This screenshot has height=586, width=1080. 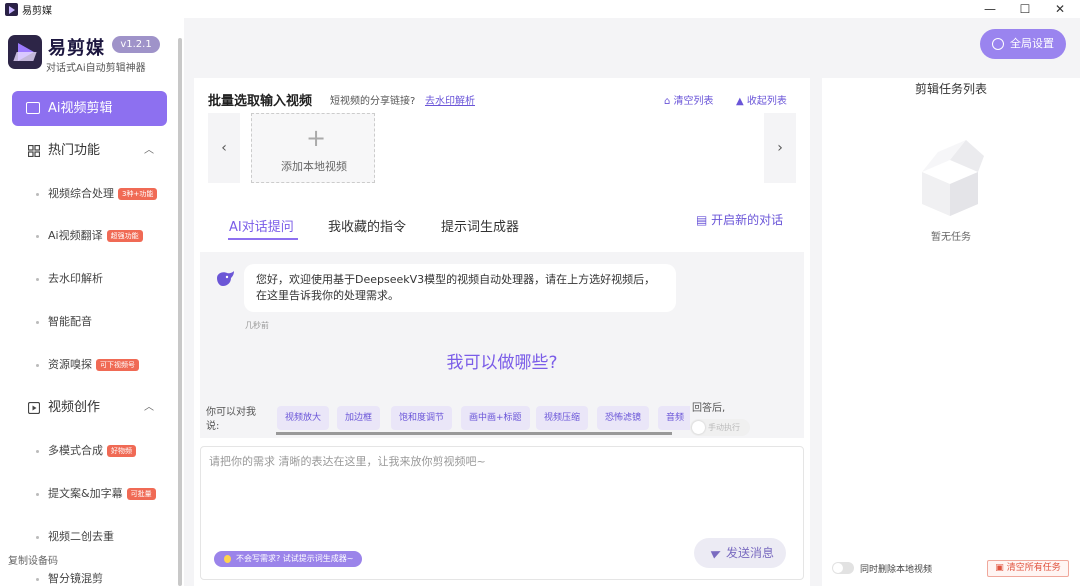 What do you see at coordinates (999, 568) in the screenshot?
I see `trash-icon: ▣` at bounding box center [999, 568].